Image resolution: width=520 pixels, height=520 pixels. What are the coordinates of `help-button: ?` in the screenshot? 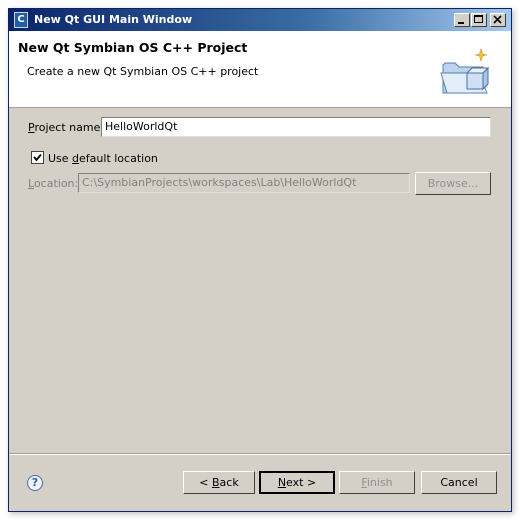 It's located at (35, 483).